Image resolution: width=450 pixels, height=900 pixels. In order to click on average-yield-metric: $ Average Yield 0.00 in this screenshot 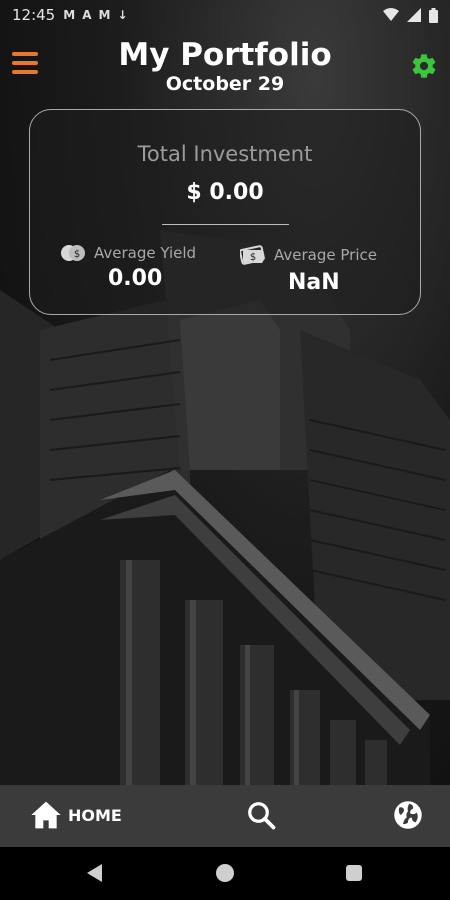, I will do `click(150, 267)`.